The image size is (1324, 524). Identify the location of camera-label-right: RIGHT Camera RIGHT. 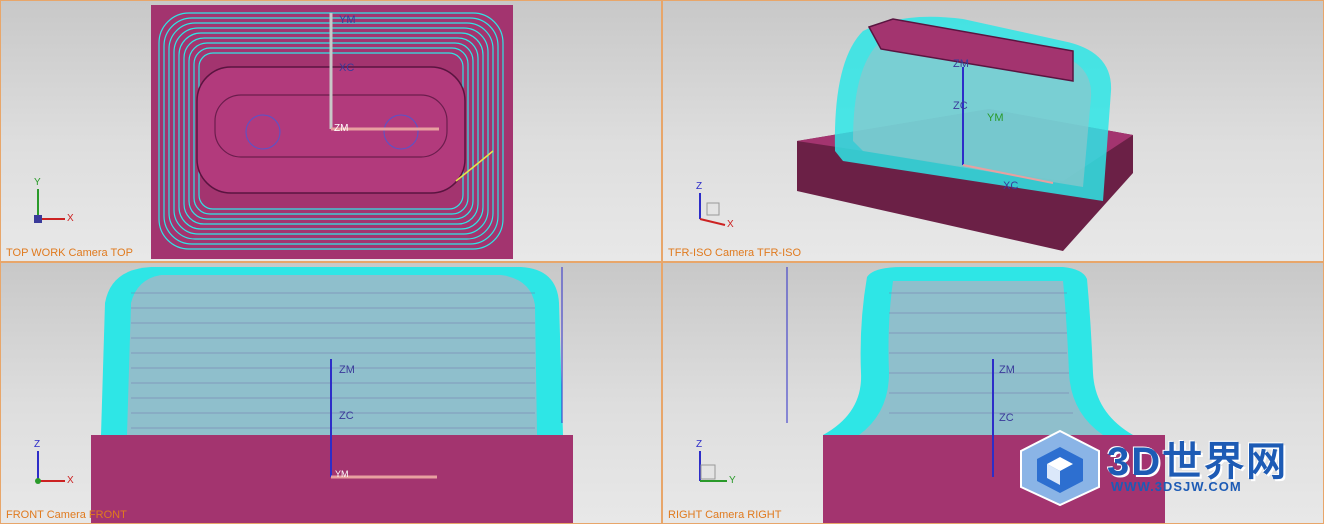
(725, 515).